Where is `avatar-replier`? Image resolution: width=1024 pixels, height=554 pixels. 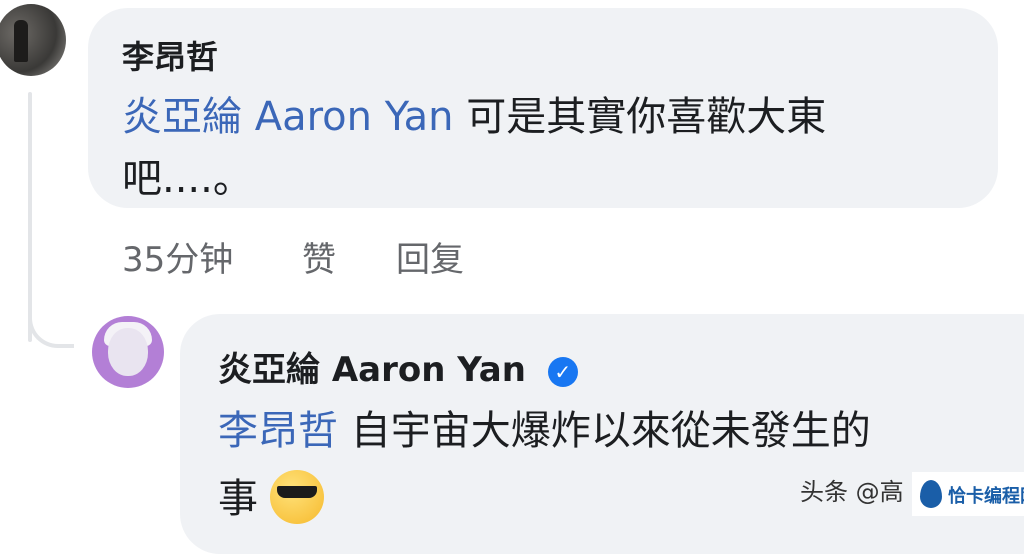
avatar-replier is located at coordinates (128, 352).